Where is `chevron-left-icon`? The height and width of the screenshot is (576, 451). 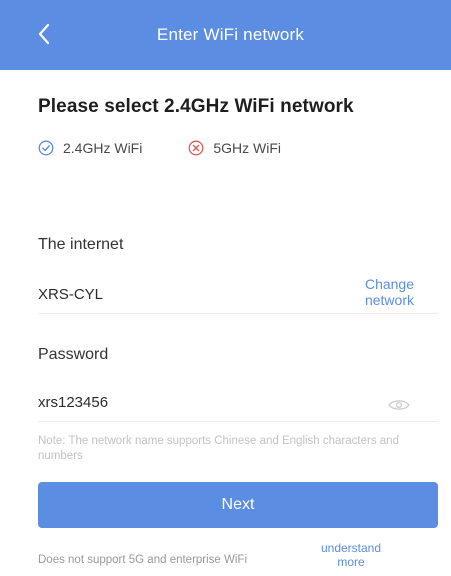 chevron-left-icon is located at coordinates (44, 34).